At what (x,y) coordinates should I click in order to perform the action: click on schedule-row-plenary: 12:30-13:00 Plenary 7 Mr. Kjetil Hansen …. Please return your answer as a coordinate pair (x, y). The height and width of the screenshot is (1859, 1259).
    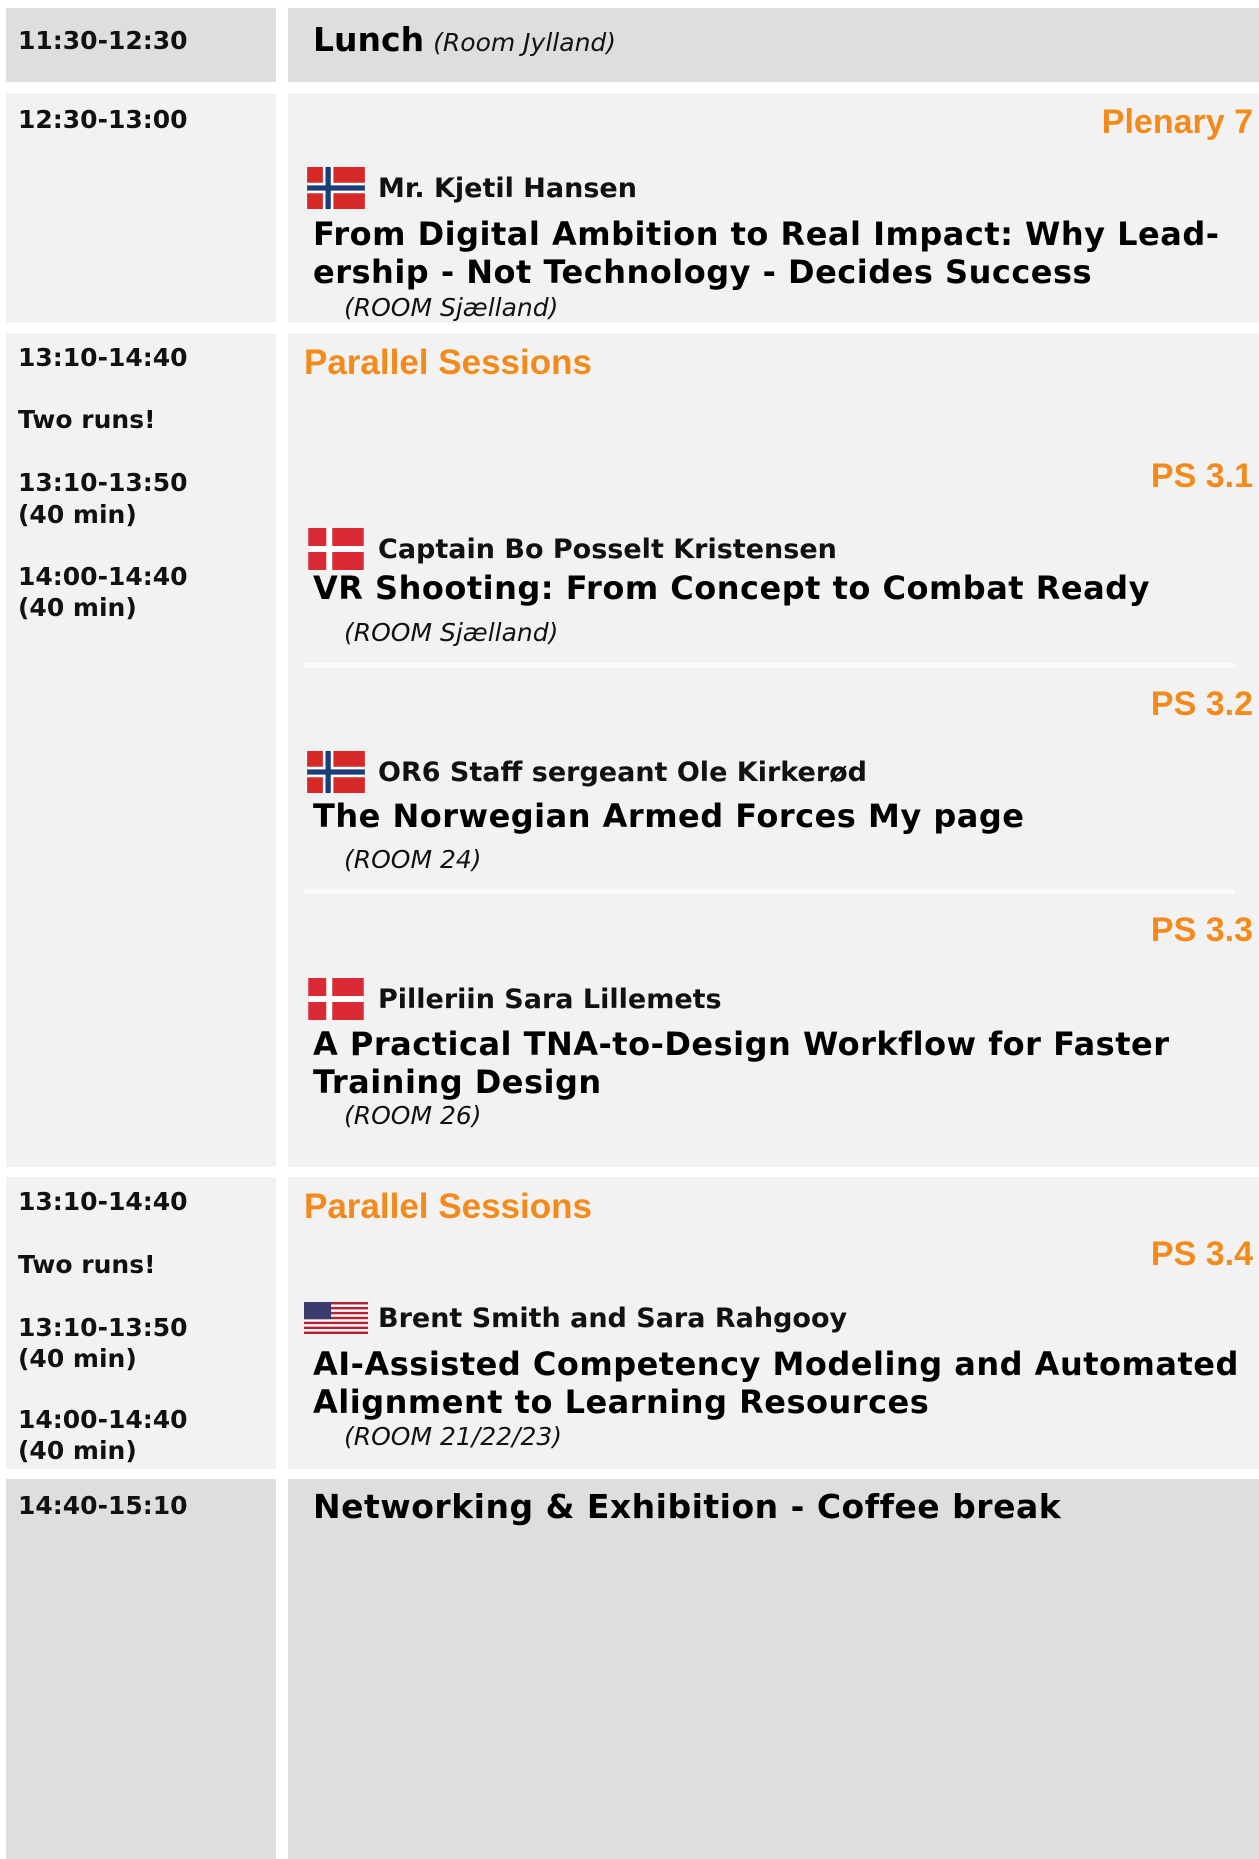
    Looking at the image, I should click on (632, 208).